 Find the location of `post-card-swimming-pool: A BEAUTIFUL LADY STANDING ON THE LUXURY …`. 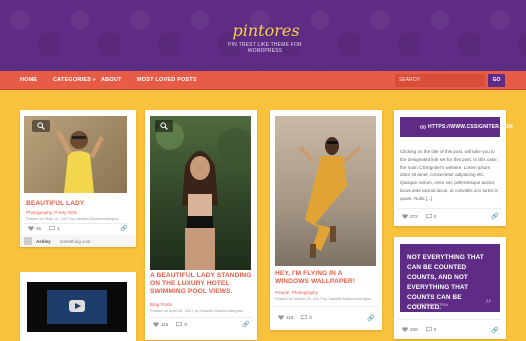

post-card-swimming-pool: A BEAUTIFUL LADY STANDING ON THE LUXURY … is located at coordinates (201, 225).